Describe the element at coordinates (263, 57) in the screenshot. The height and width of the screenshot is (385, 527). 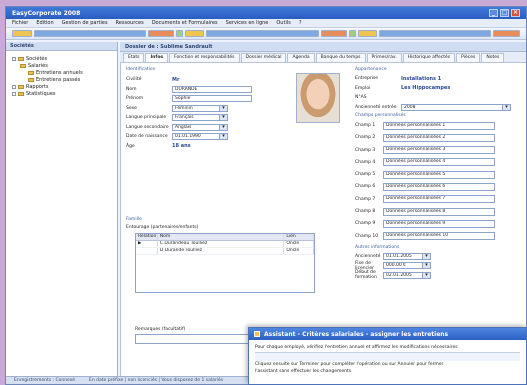
I see `tab-dossier-medical: Dossier médical` at that location.